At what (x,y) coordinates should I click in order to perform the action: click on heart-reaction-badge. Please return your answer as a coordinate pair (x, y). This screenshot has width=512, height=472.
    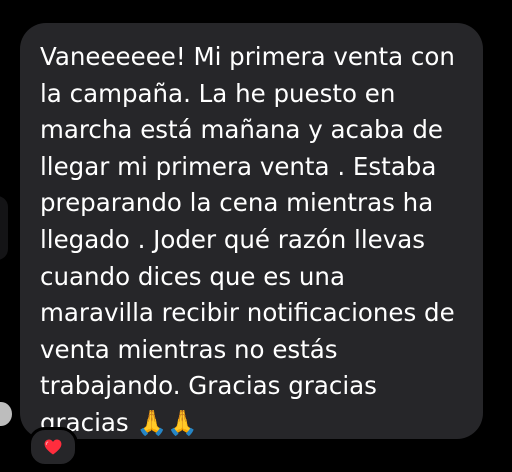
    Looking at the image, I should click on (53, 447).